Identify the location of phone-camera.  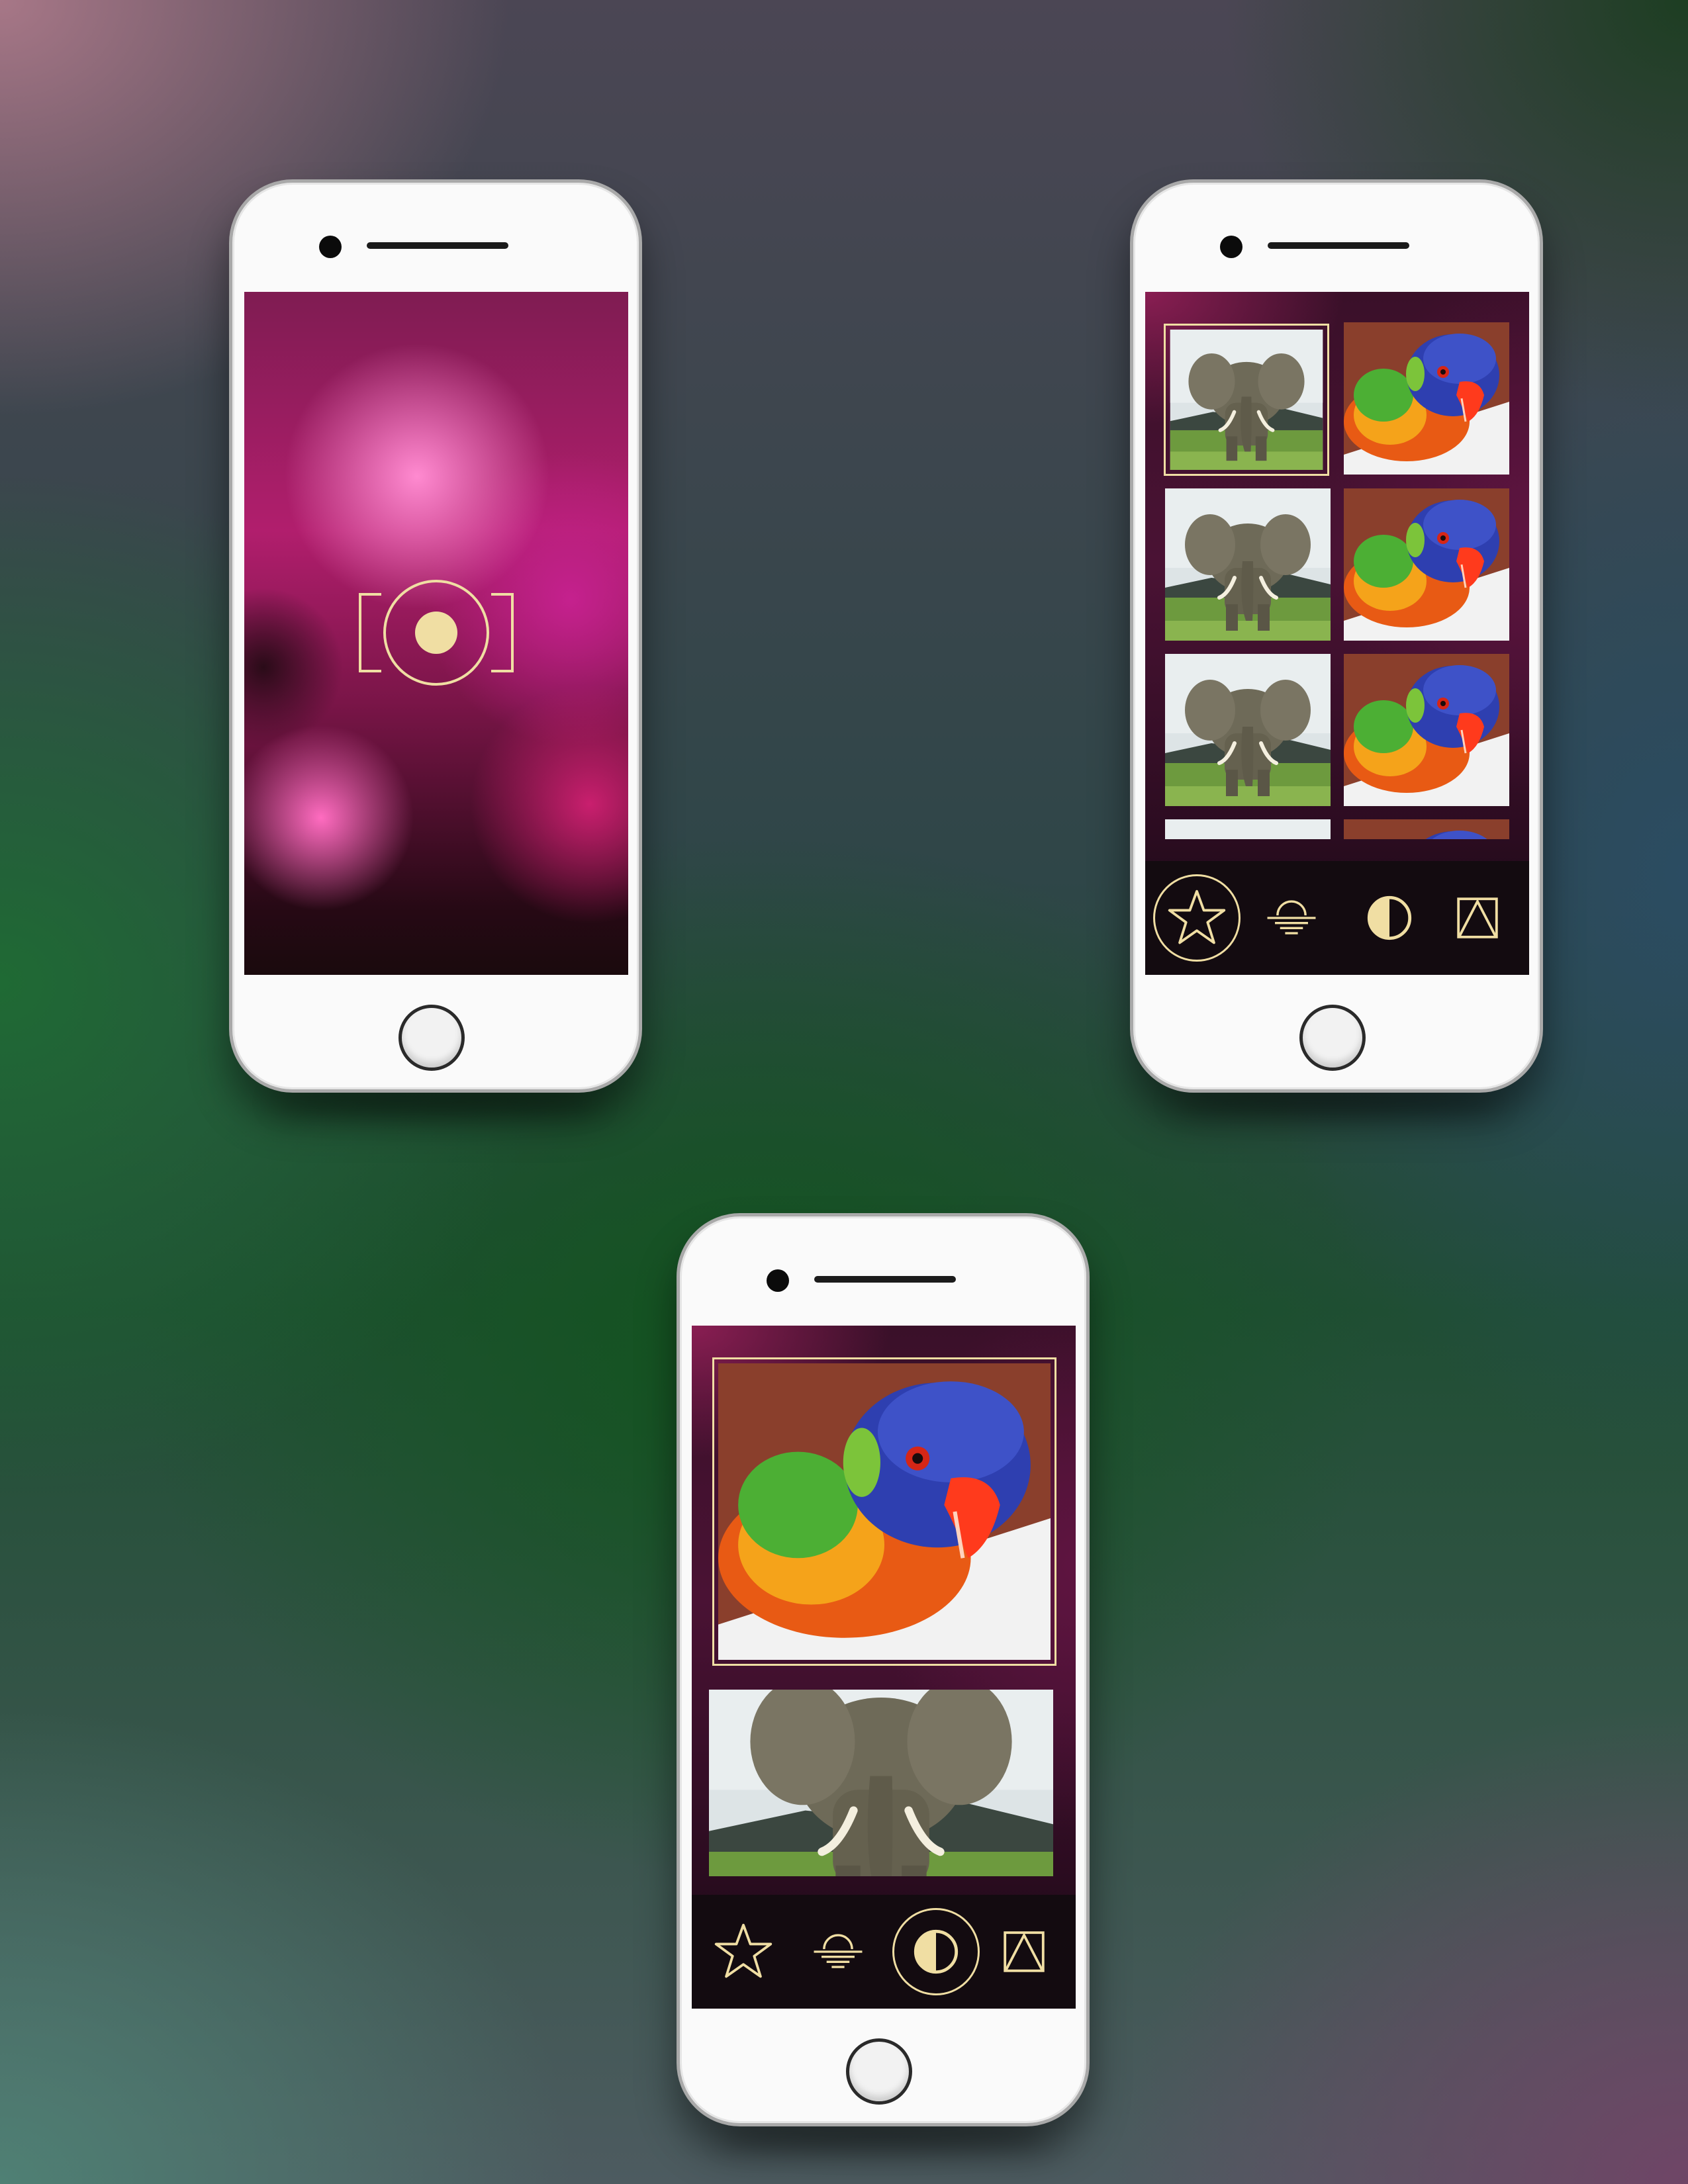
(435, 636).